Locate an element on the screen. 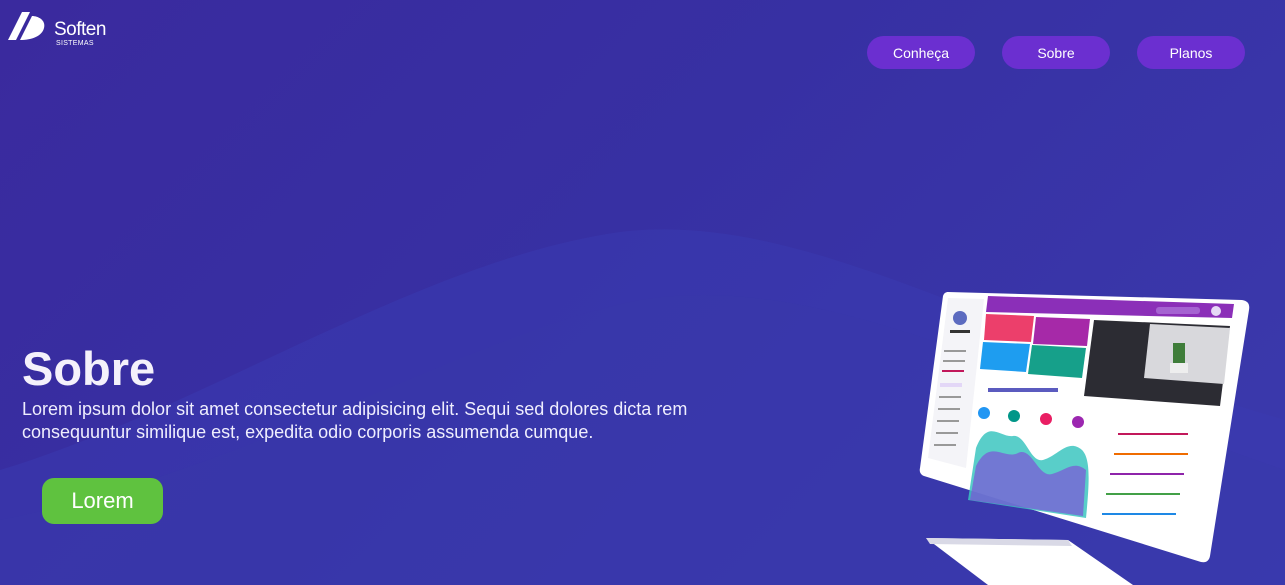 The image size is (1285, 585). brand-name: Soften is located at coordinates (80, 29).